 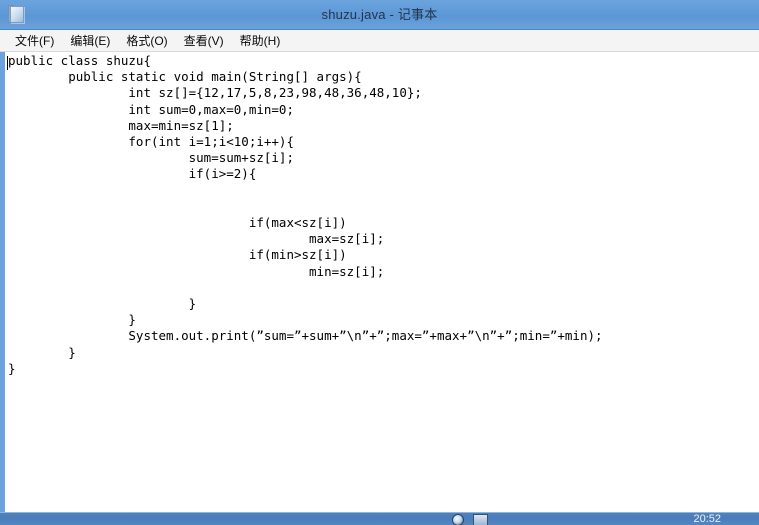 I want to click on window-title: shuzu.java - 记事本, so click(x=379, y=14).